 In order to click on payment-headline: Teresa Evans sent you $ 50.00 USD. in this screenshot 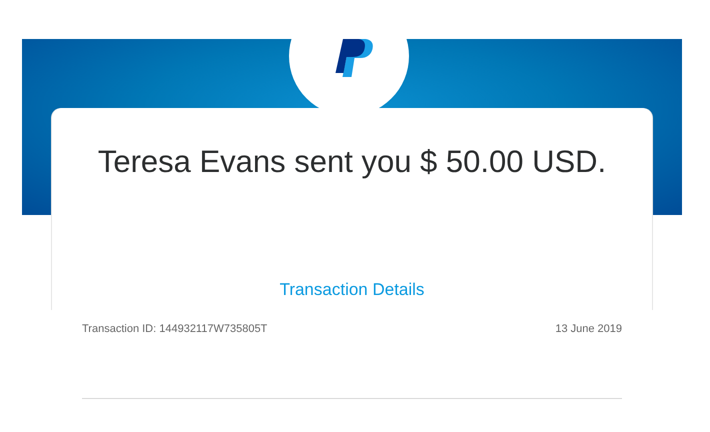, I will do `click(352, 162)`.